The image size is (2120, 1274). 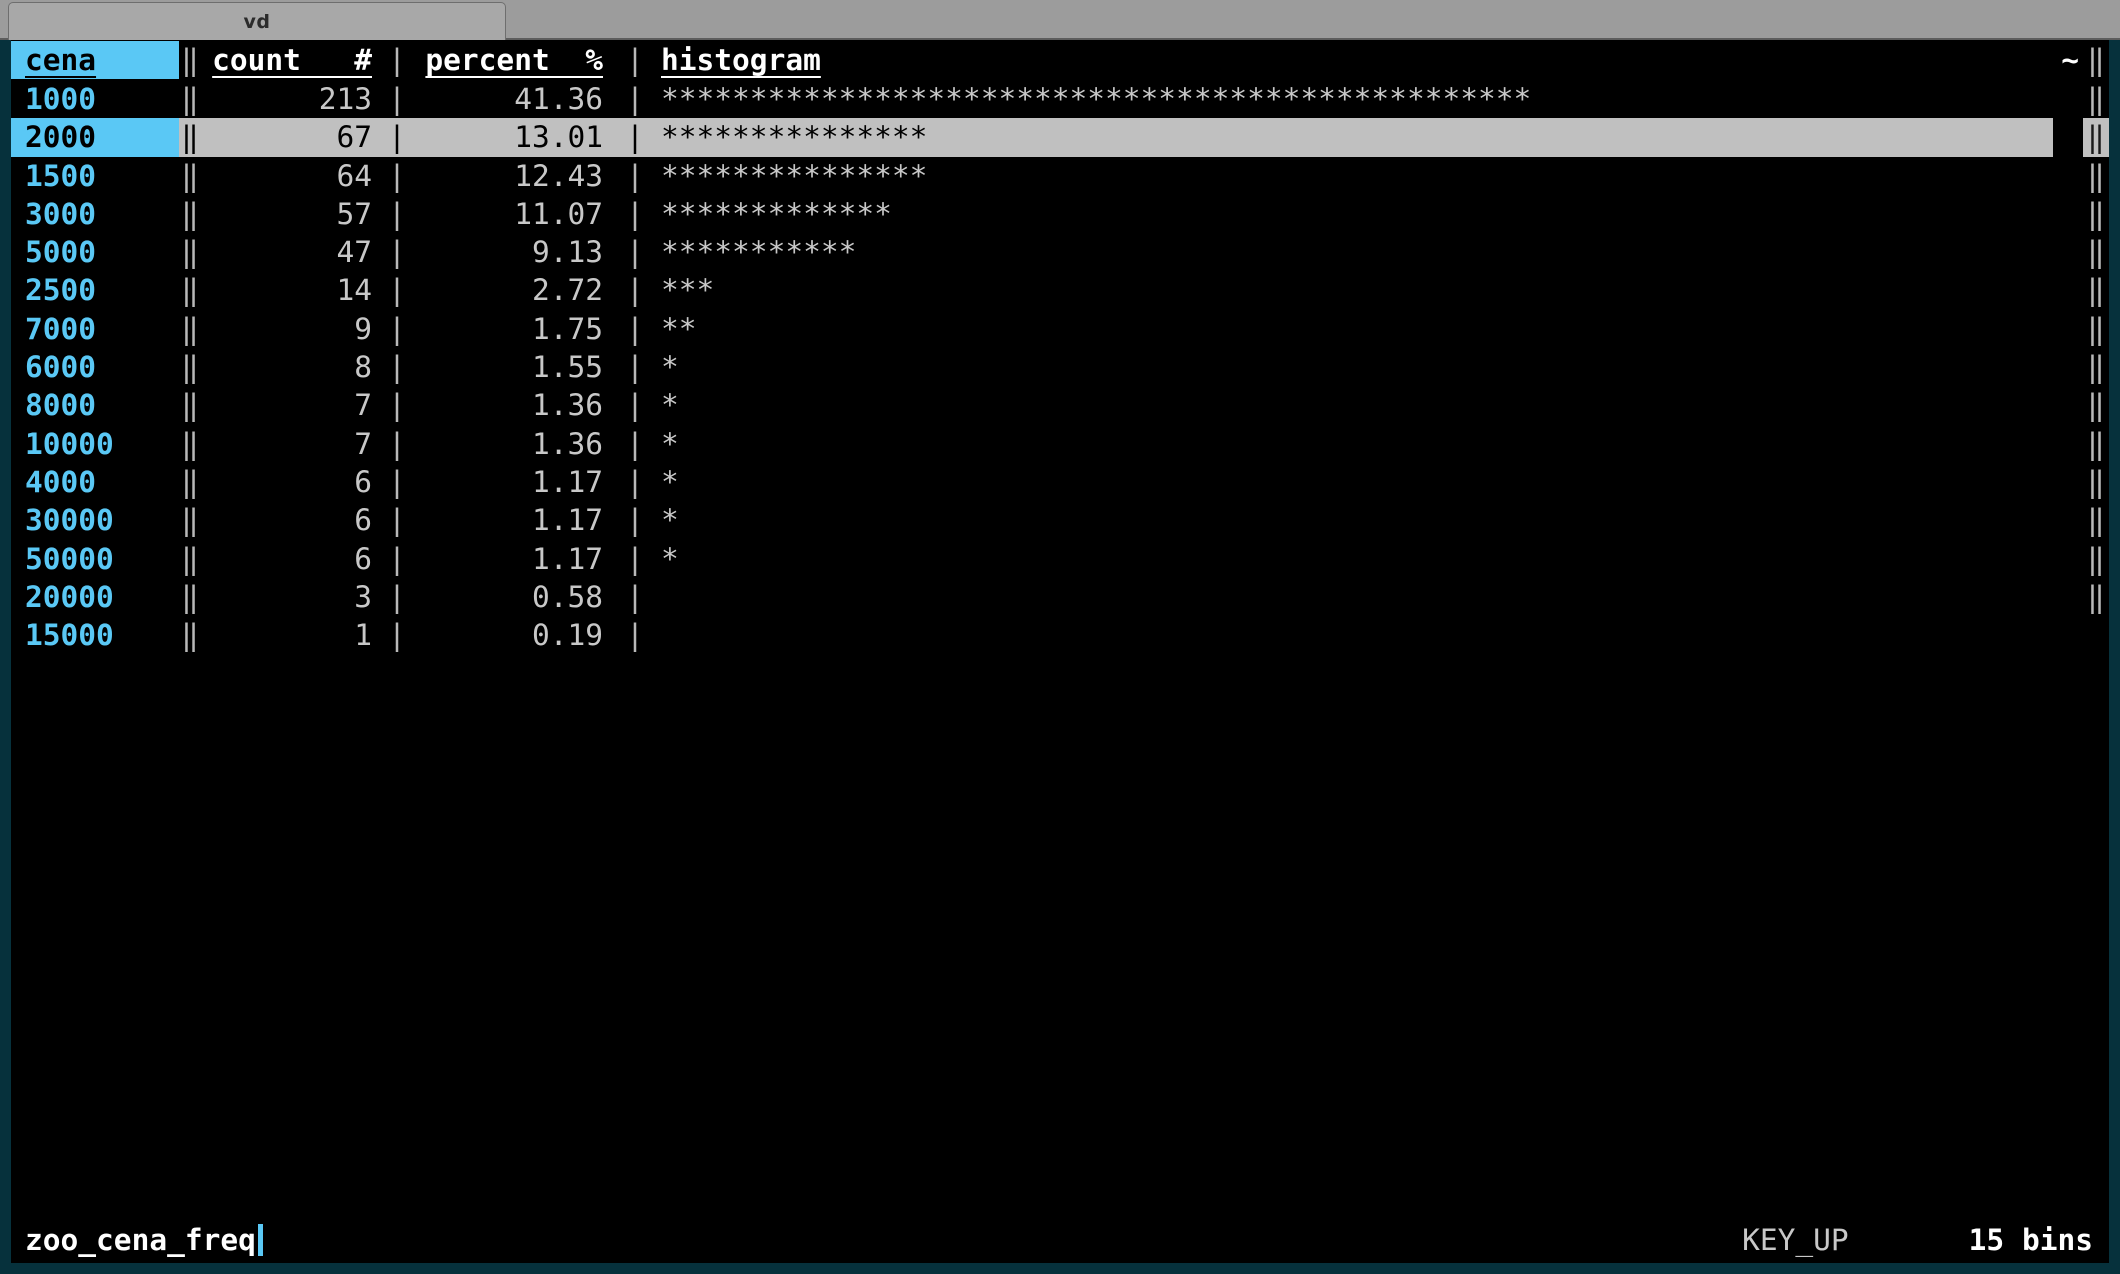 I want to click on table-row: 30000 ‖ 6 | 1.17 | * ‖, so click(x=1060, y=520).